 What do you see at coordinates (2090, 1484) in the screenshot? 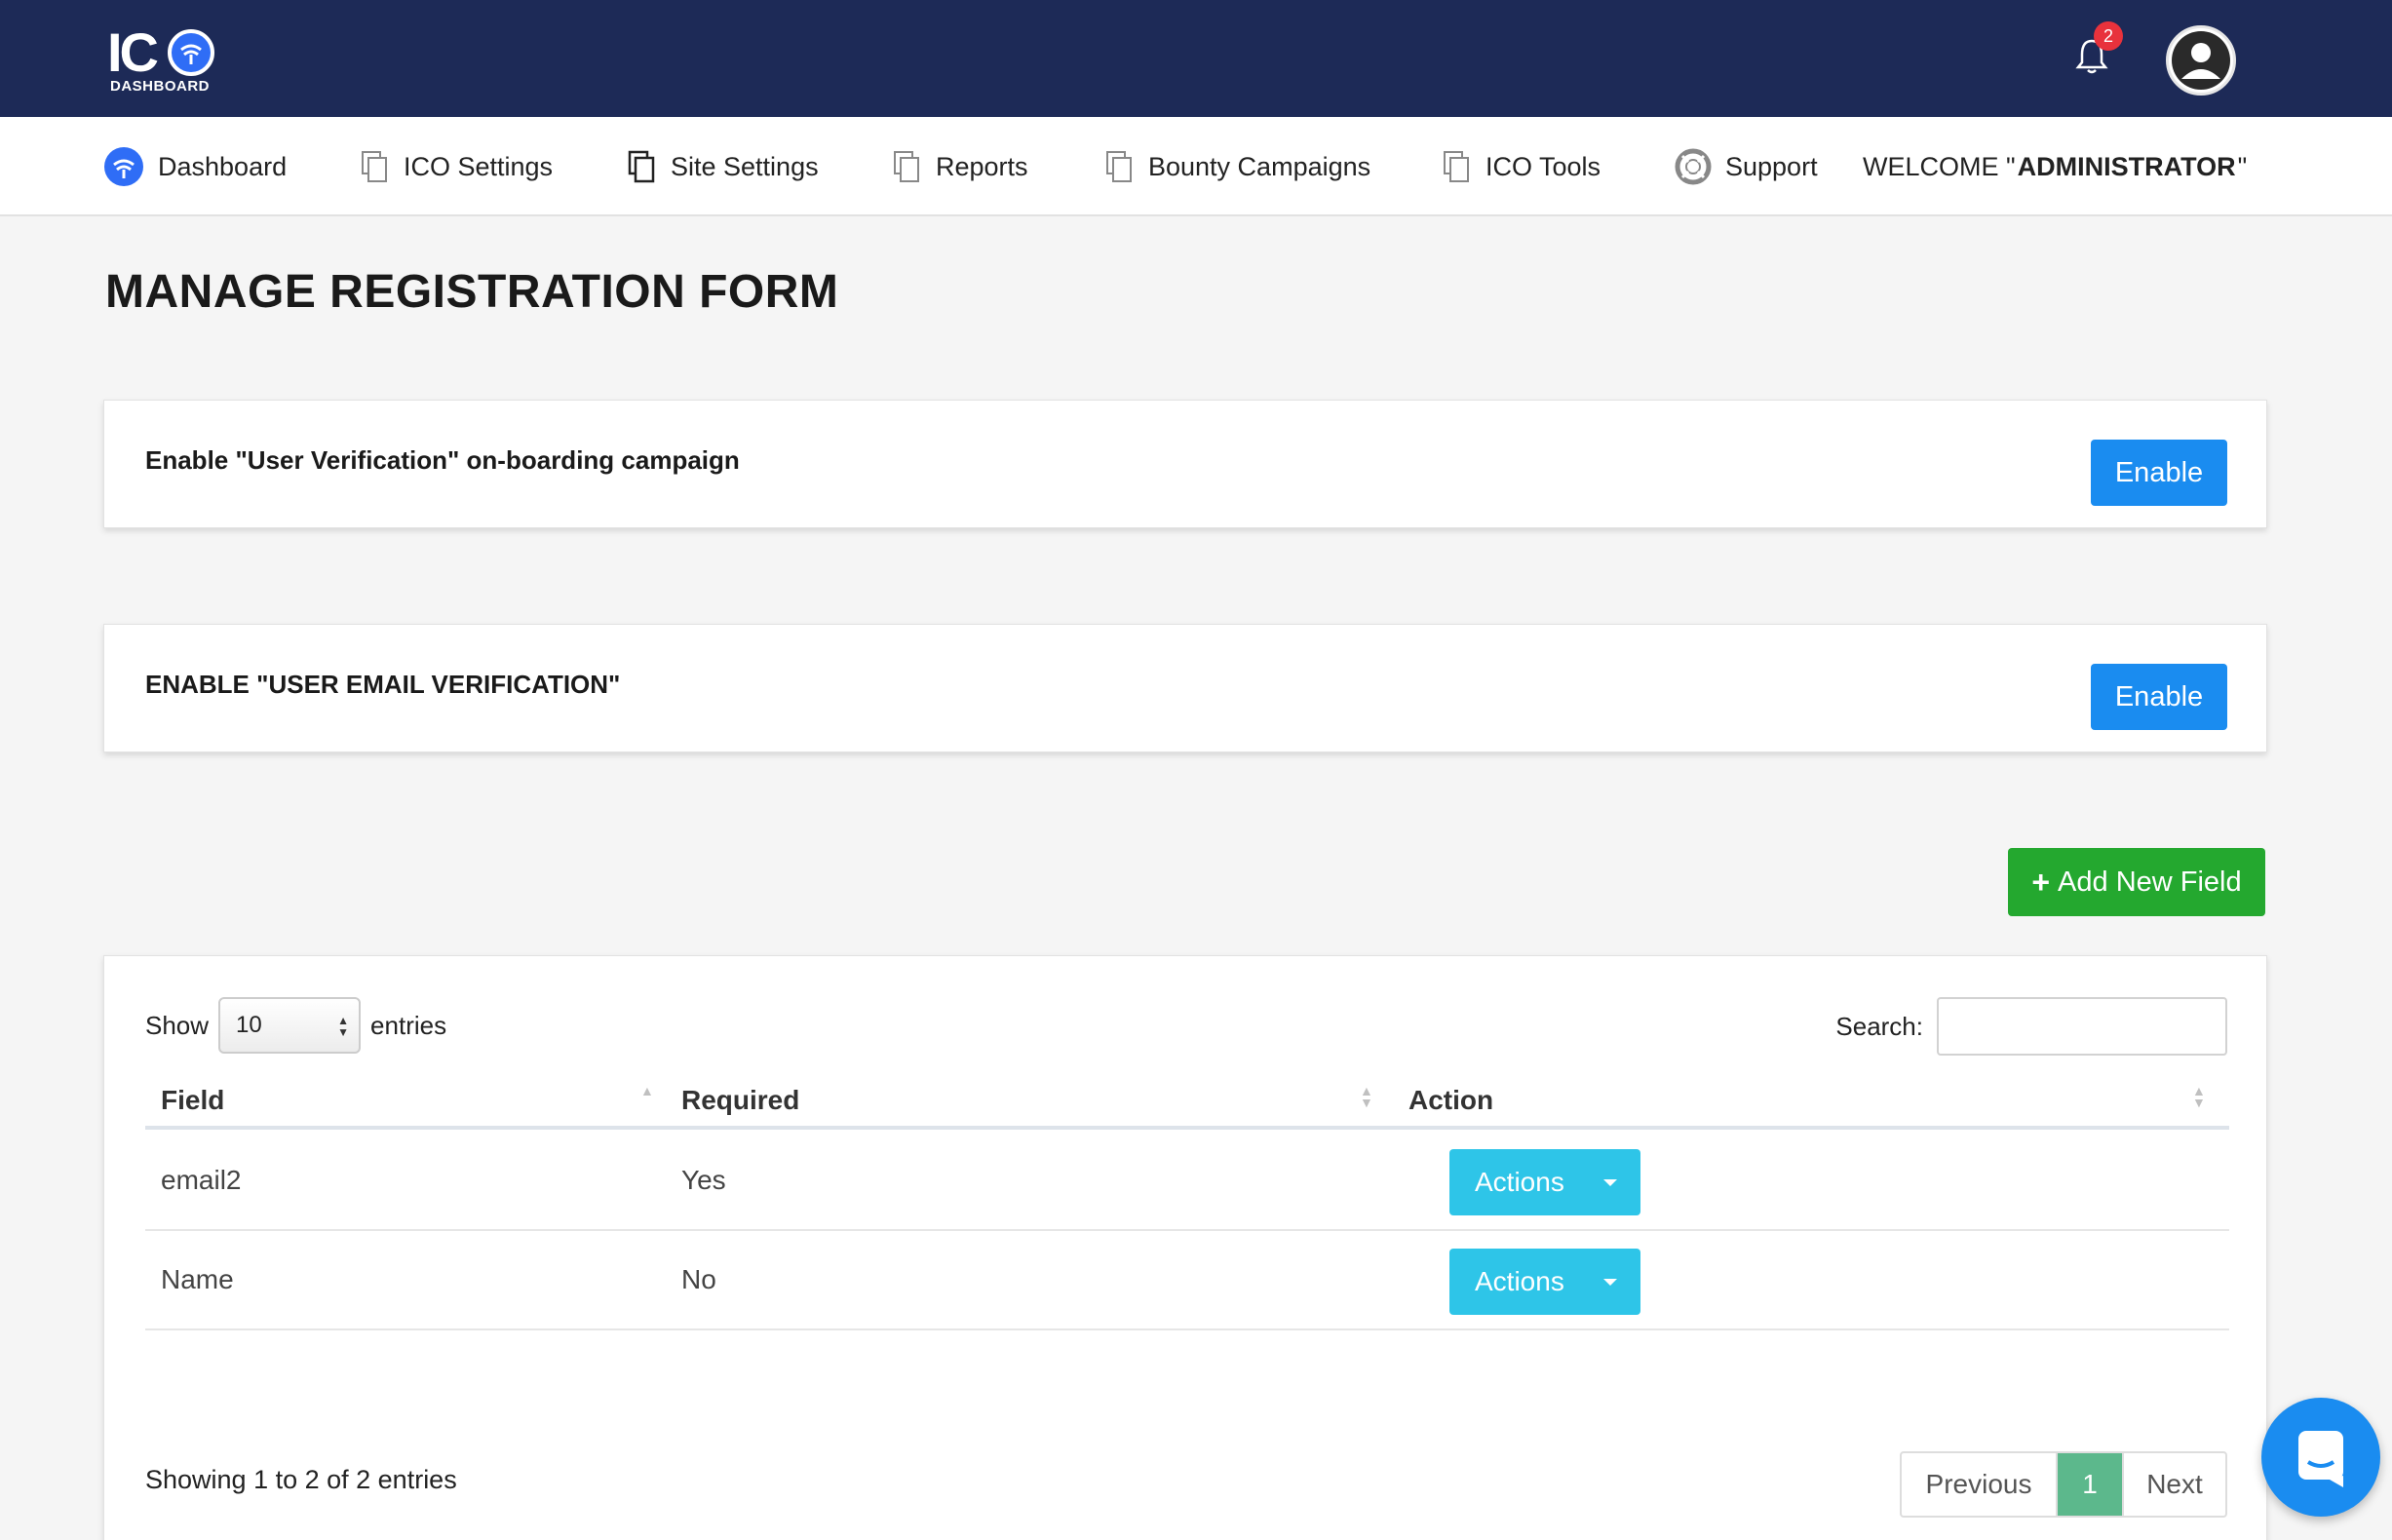
I see `page-1-button: 1` at bounding box center [2090, 1484].